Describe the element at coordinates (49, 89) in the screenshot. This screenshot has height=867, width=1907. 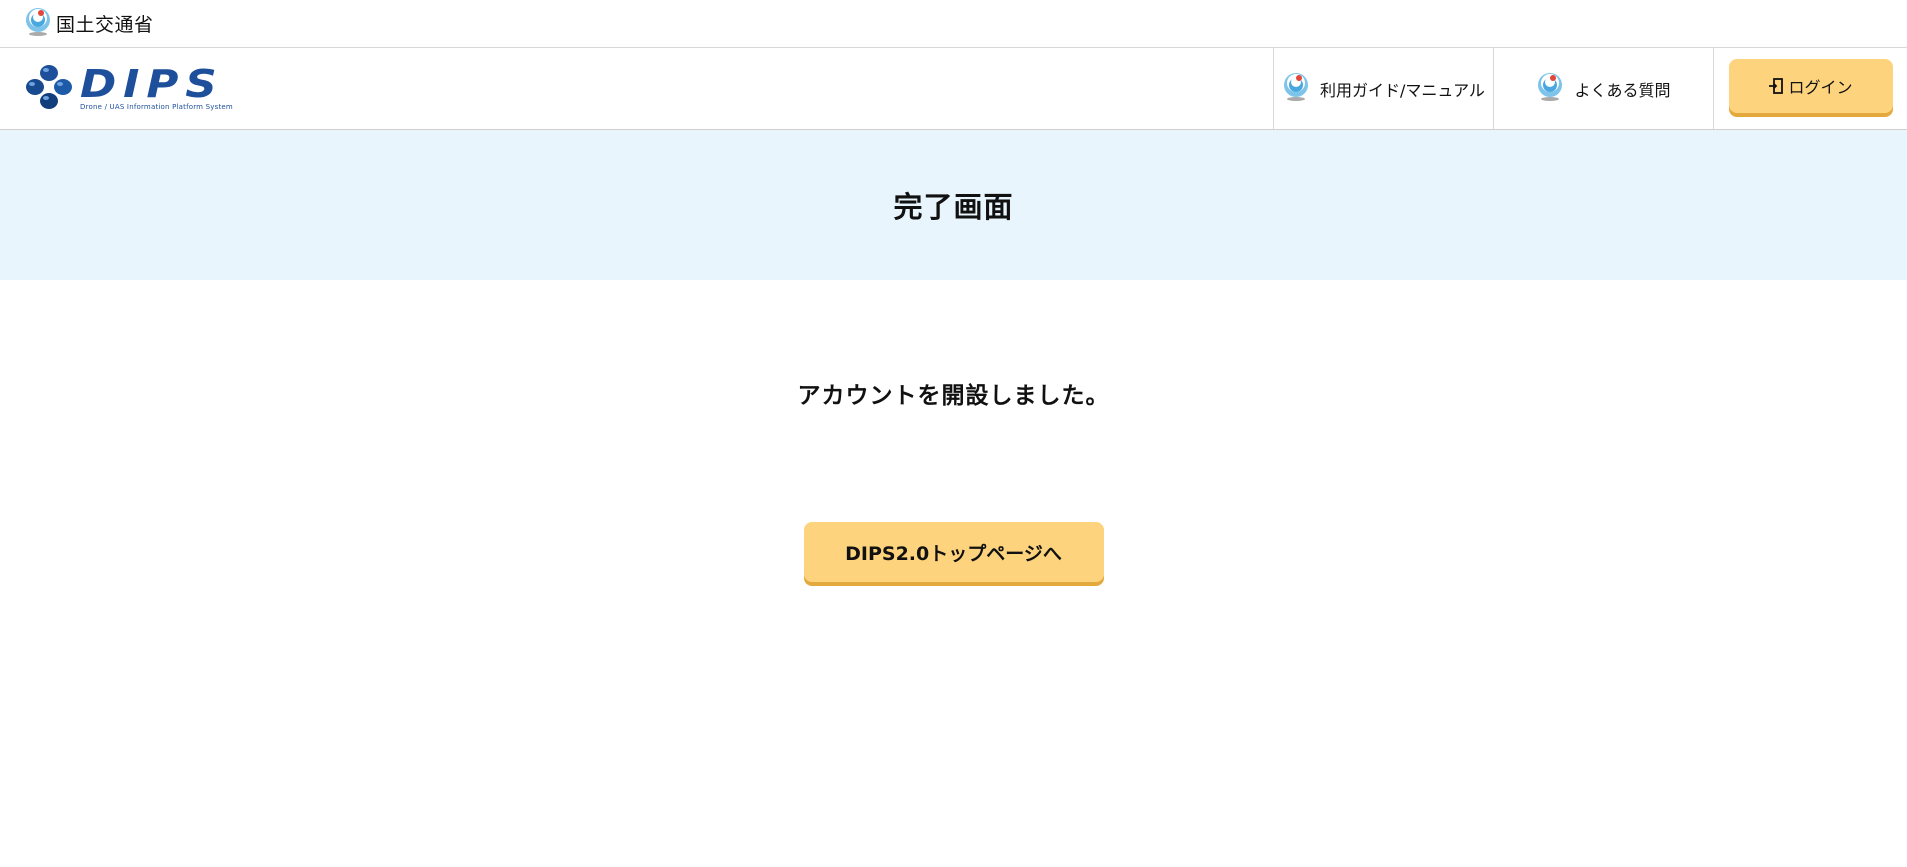
I see `dips-logo-icon` at that location.